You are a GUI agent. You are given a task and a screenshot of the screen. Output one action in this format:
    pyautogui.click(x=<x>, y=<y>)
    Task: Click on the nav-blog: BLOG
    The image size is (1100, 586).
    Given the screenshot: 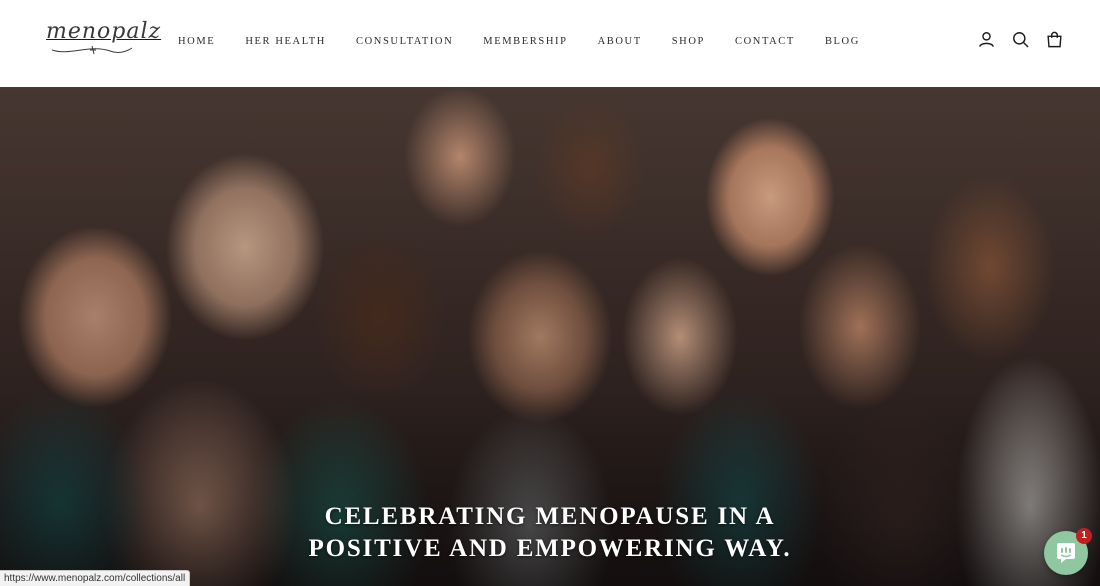 What is the action you would take?
    pyautogui.click(x=842, y=42)
    